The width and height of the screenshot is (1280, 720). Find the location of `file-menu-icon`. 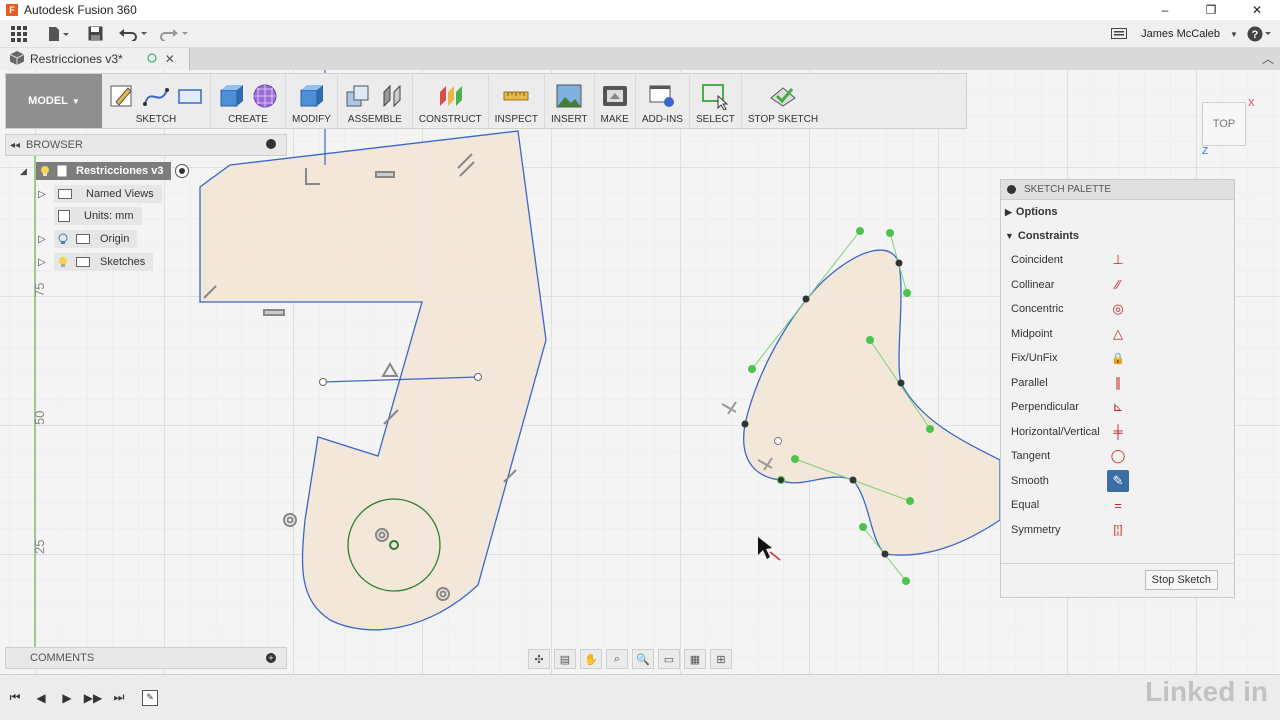

file-menu-icon is located at coordinates (58, 34).